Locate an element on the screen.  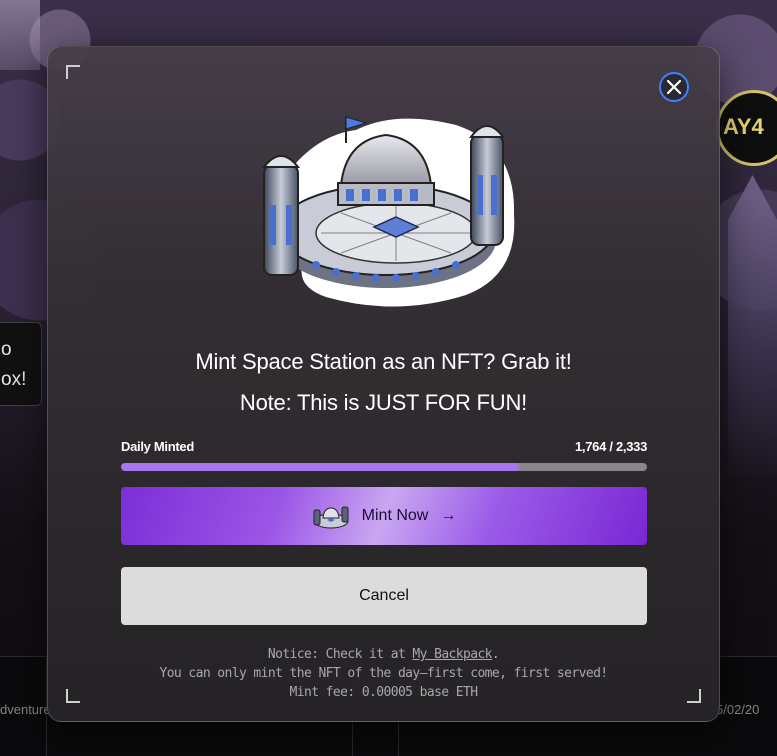
day-badge-text: AY4 is located at coordinates (743, 126).